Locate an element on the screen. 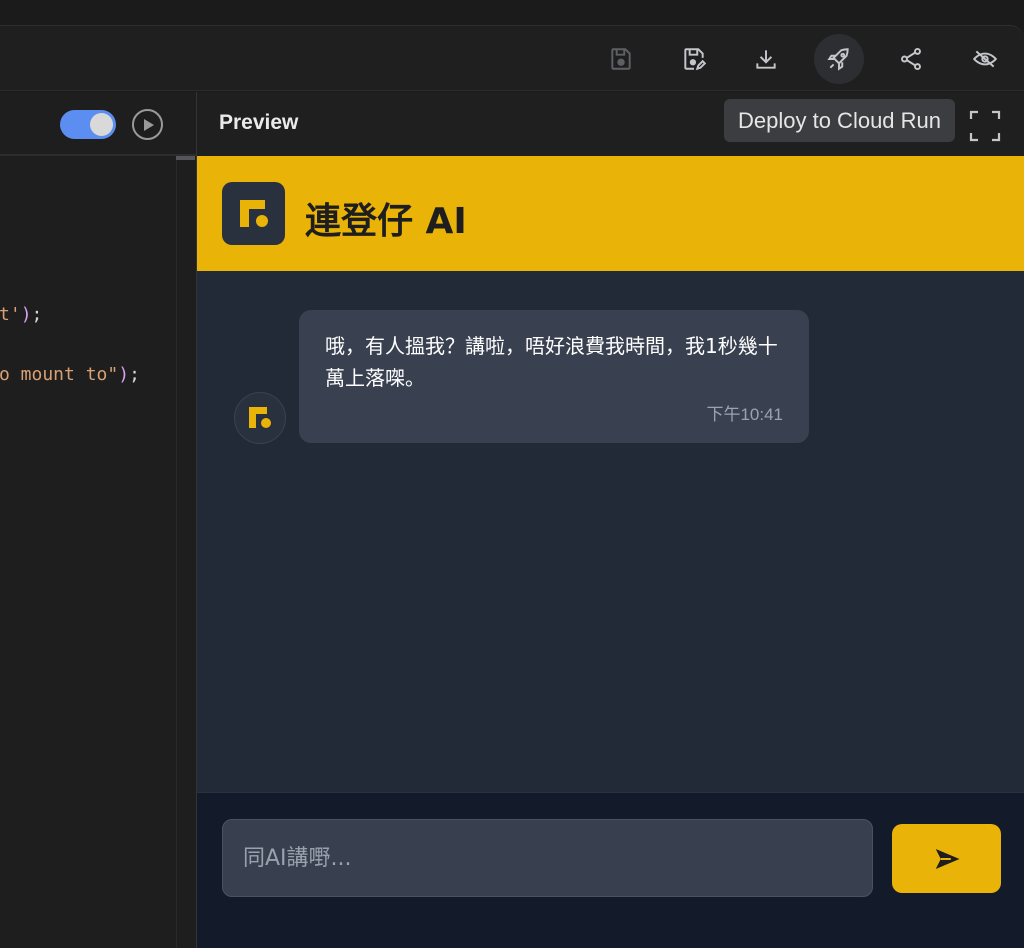 This screenshot has height=948, width=1024. editor-scroll-rail is located at coordinates (176, 554).